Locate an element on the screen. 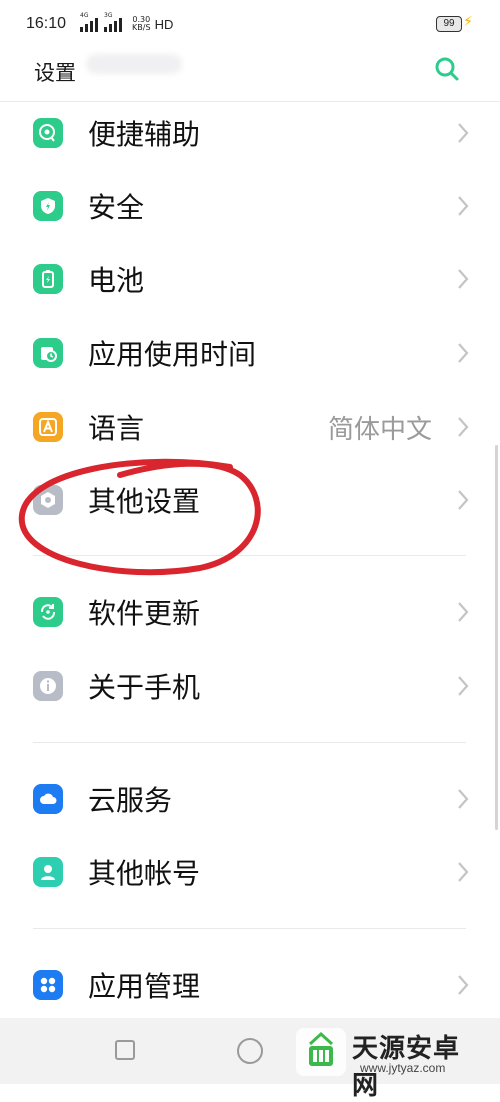 Image resolution: width=500 pixels, height=1102 pixels. battery-icon is located at coordinates (48, 279).